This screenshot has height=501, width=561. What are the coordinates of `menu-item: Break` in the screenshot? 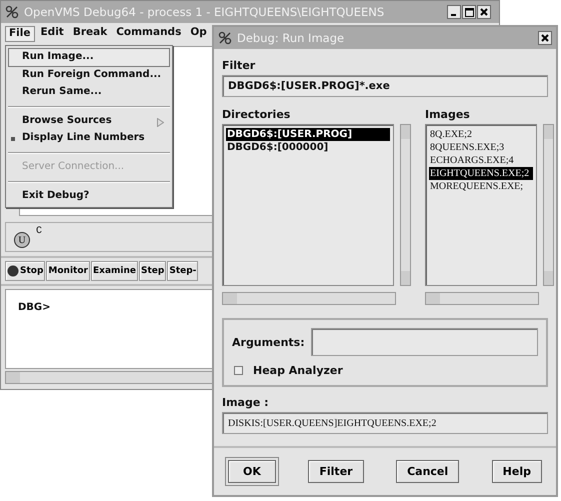 It's located at (90, 34).